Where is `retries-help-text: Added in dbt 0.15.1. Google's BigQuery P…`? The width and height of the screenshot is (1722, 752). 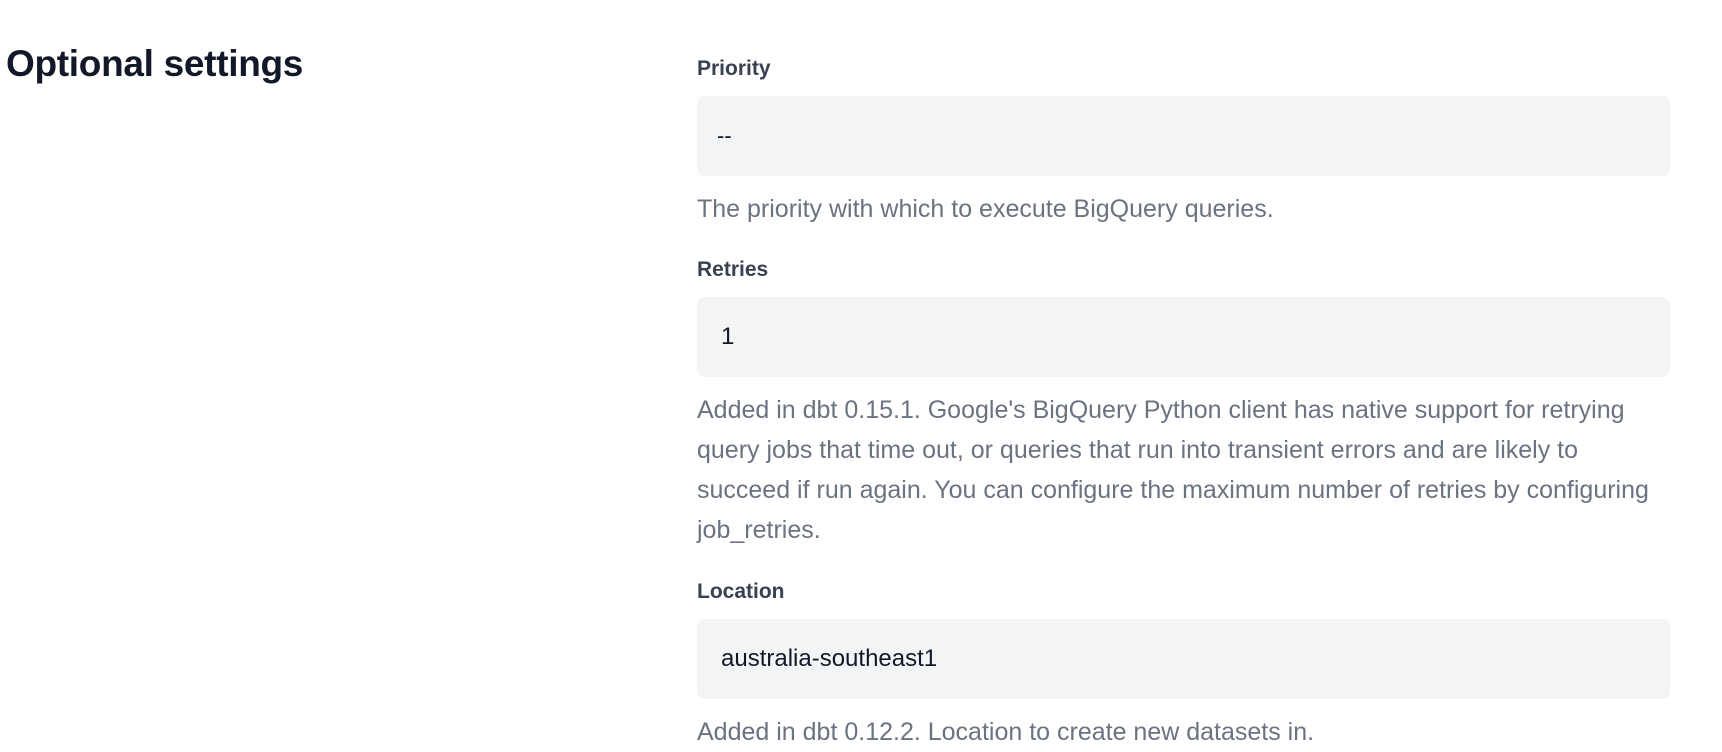
retries-help-text: Added in dbt 0.15.1. Google's BigQuery P… is located at coordinates (1173, 470).